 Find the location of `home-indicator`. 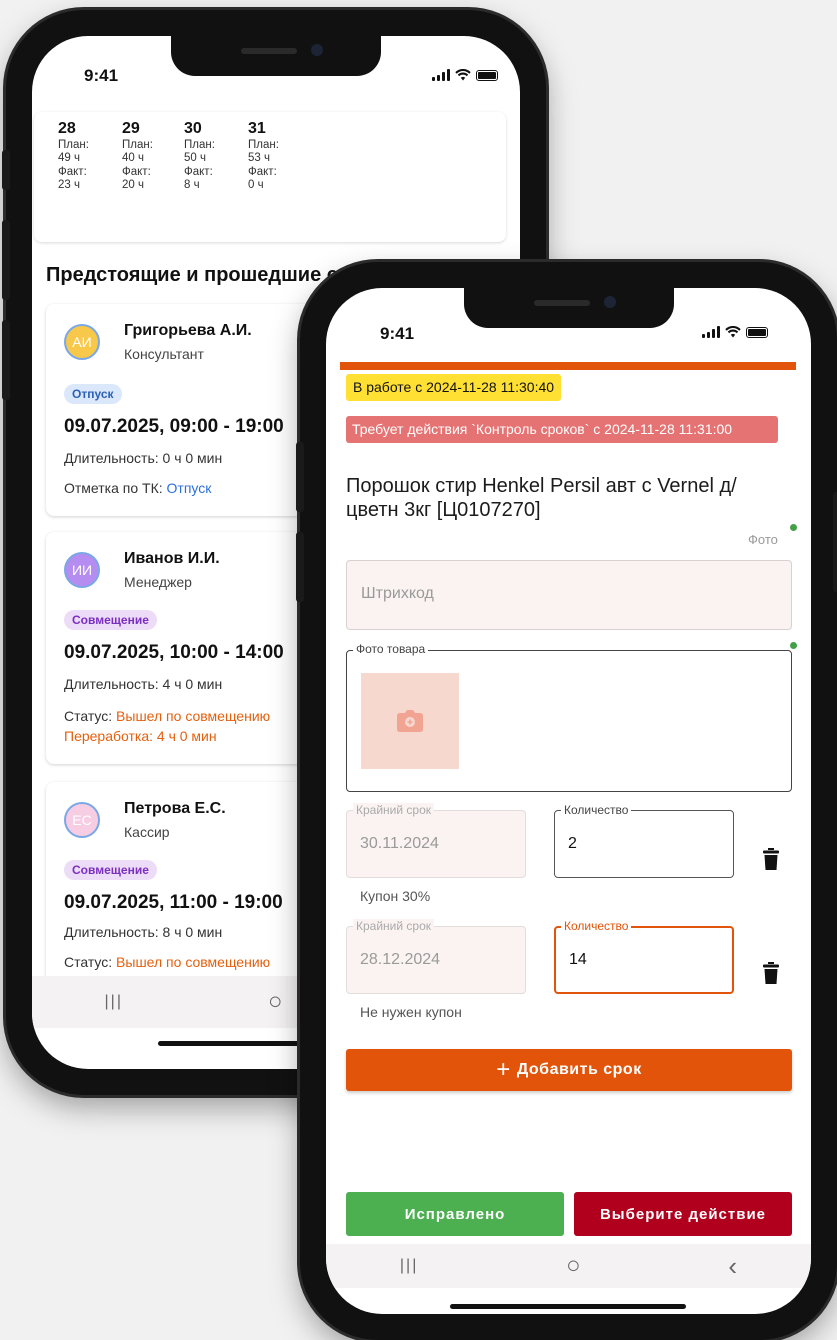

home-indicator is located at coordinates (568, 1306).